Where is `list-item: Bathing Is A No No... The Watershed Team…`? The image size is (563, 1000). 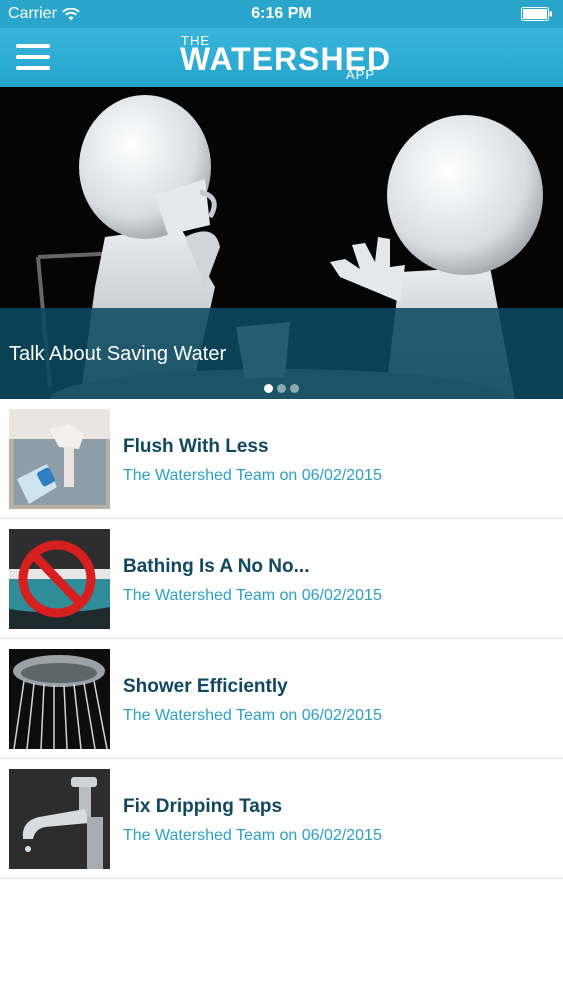
list-item: Bathing Is A No No... The Watershed Team… is located at coordinates (281, 579).